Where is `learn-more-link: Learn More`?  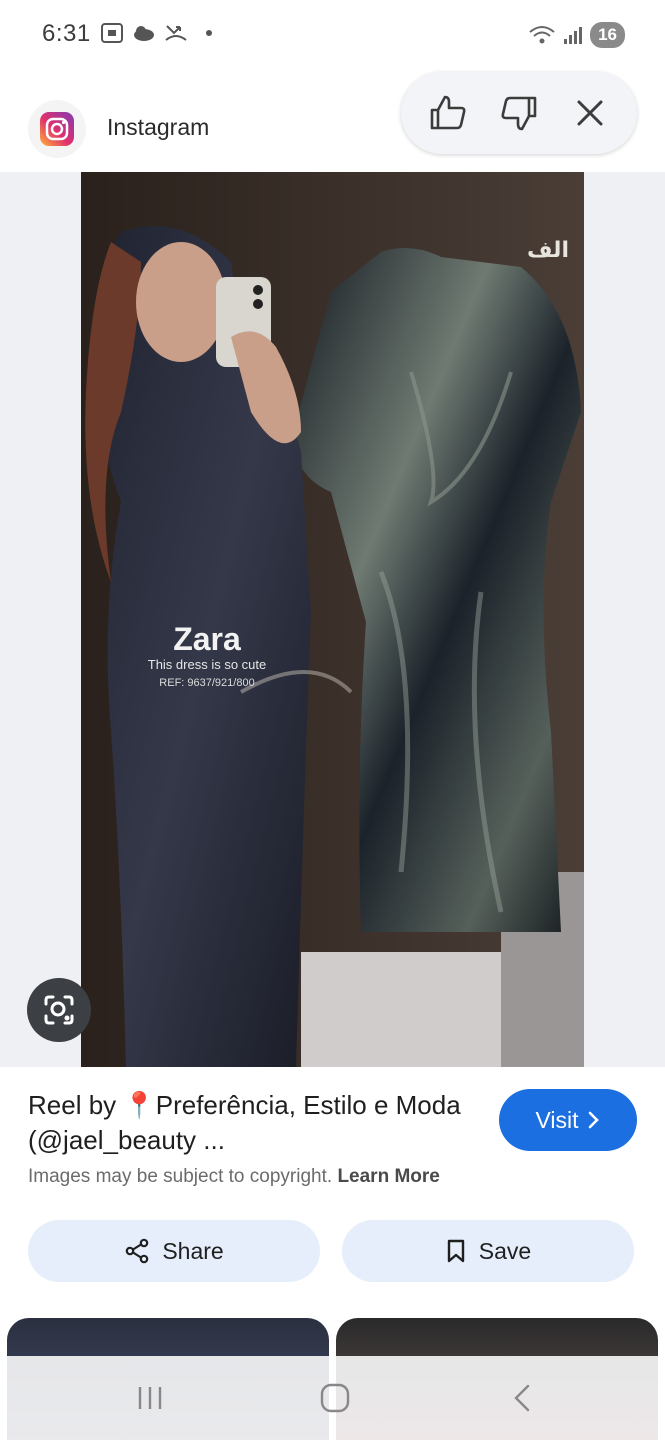
learn-more-link: Learn More is located at coordinates (388, 1176).